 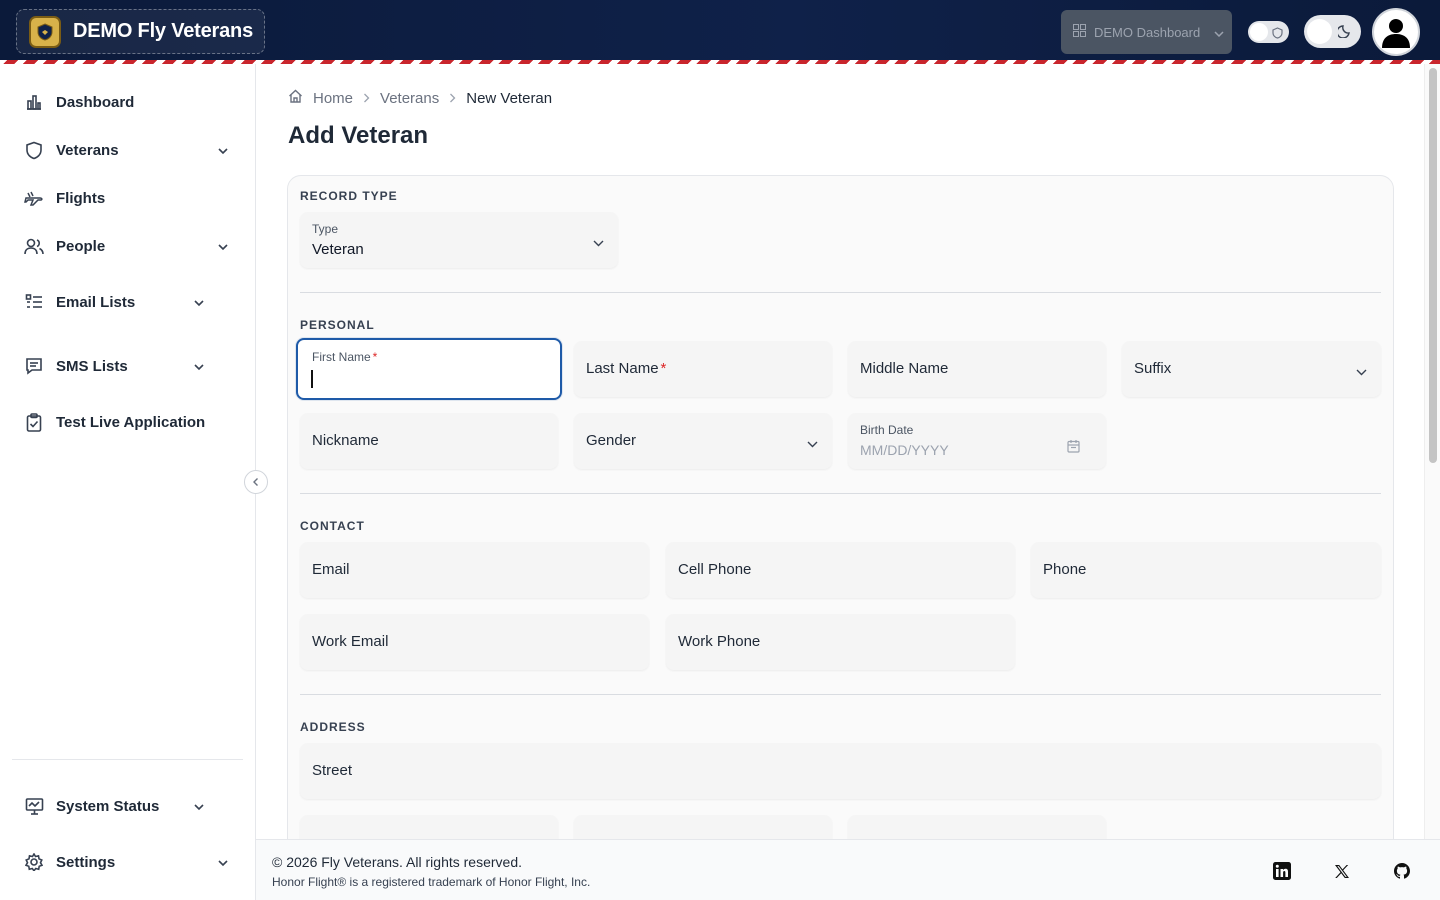 What do you see at coordinates (69, 862) in the screenshot?
I see `sidebar-item-settings: Settings` at bounding box center [69, 862].